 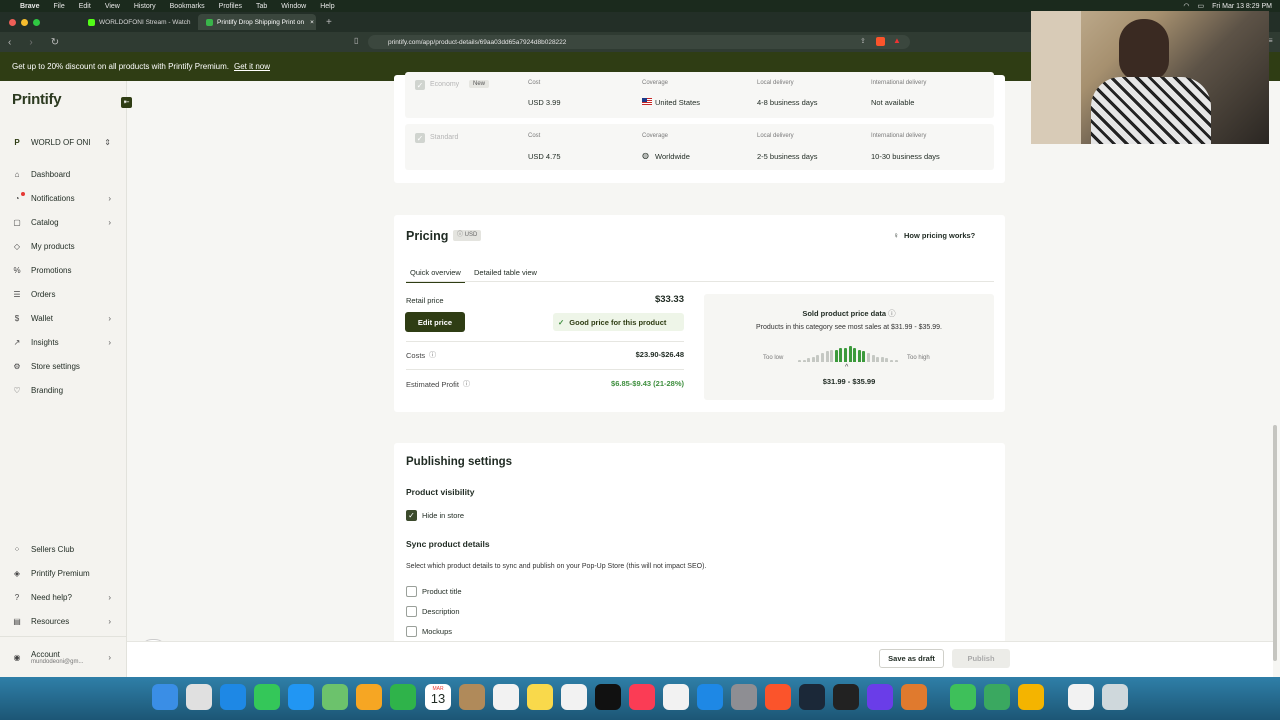 I want to click on menu-window: Window, so click(x=293, y=6).